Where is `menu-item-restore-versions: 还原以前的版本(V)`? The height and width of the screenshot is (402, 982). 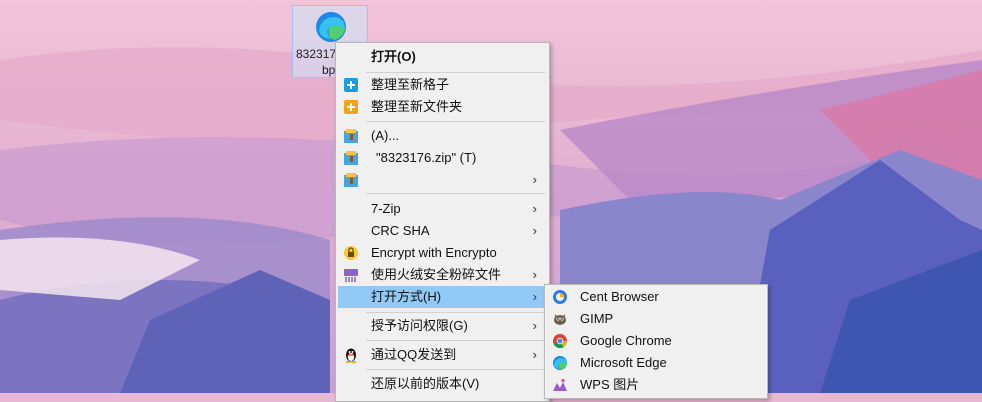
menu-item-restore-versions: 还原以前的版本(V) is located at coordinates (442, 384).